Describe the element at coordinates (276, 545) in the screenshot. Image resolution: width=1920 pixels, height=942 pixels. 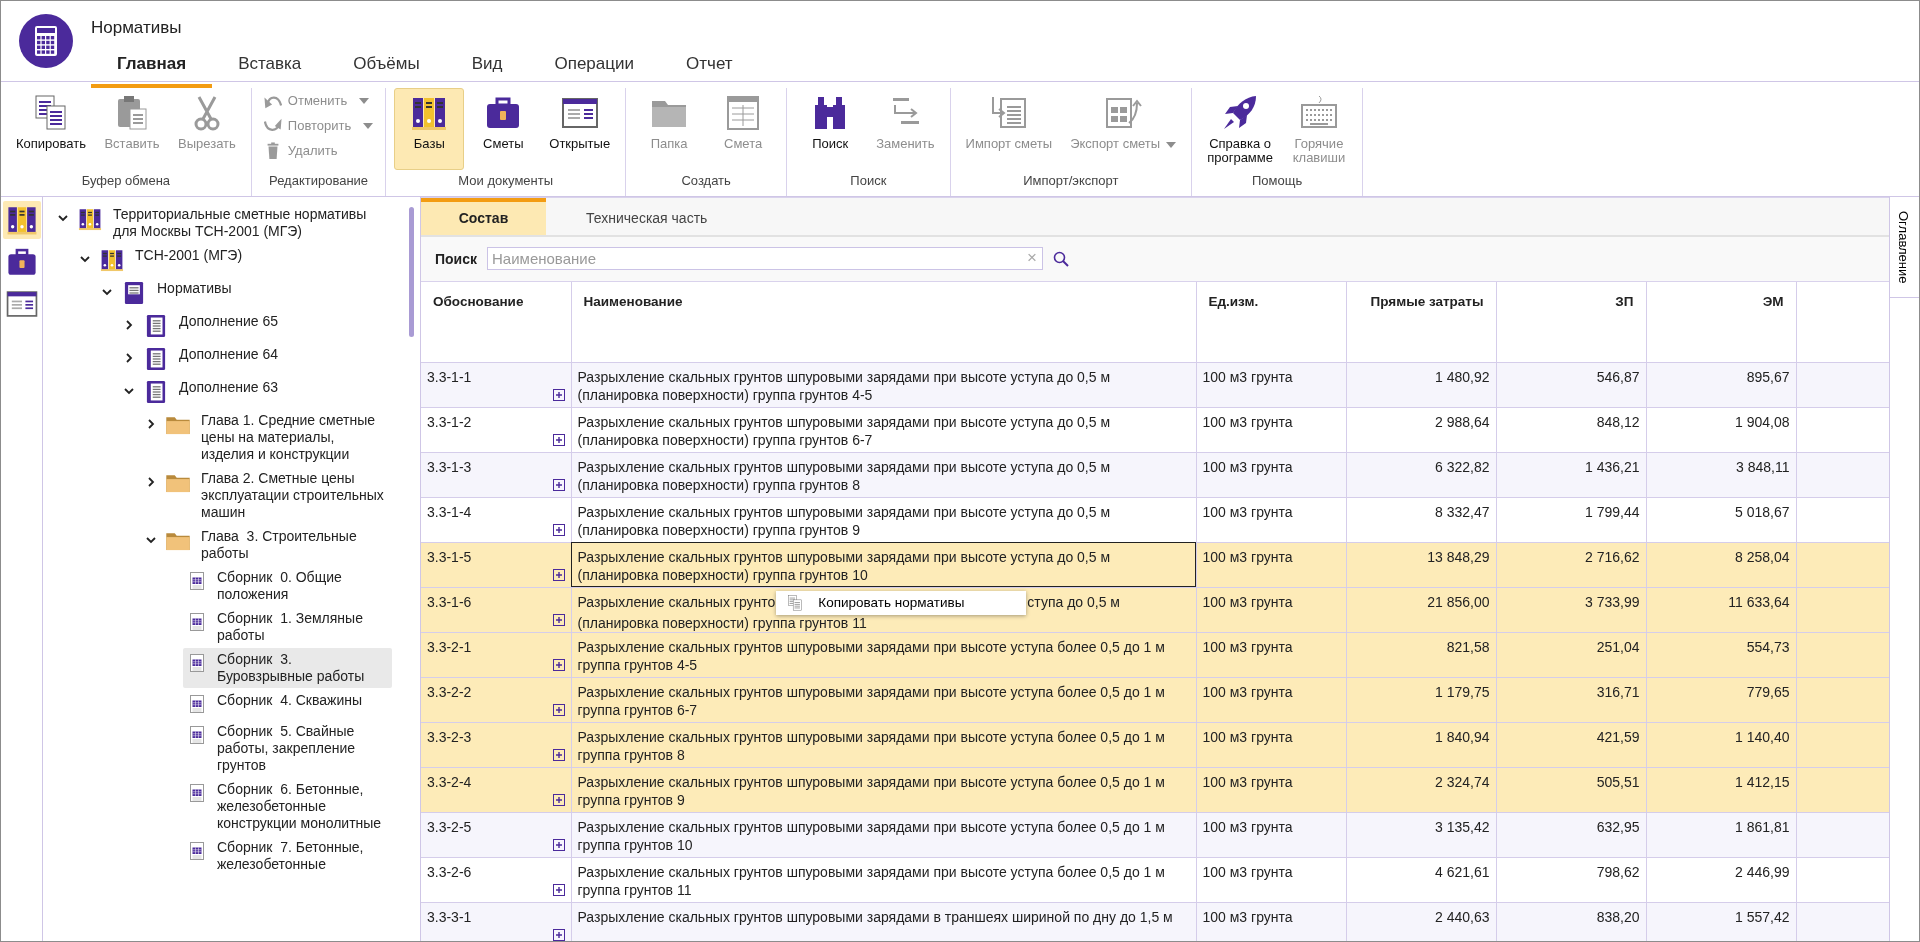
I see `tree-item: Глава 3. Строительные работы` at that location.